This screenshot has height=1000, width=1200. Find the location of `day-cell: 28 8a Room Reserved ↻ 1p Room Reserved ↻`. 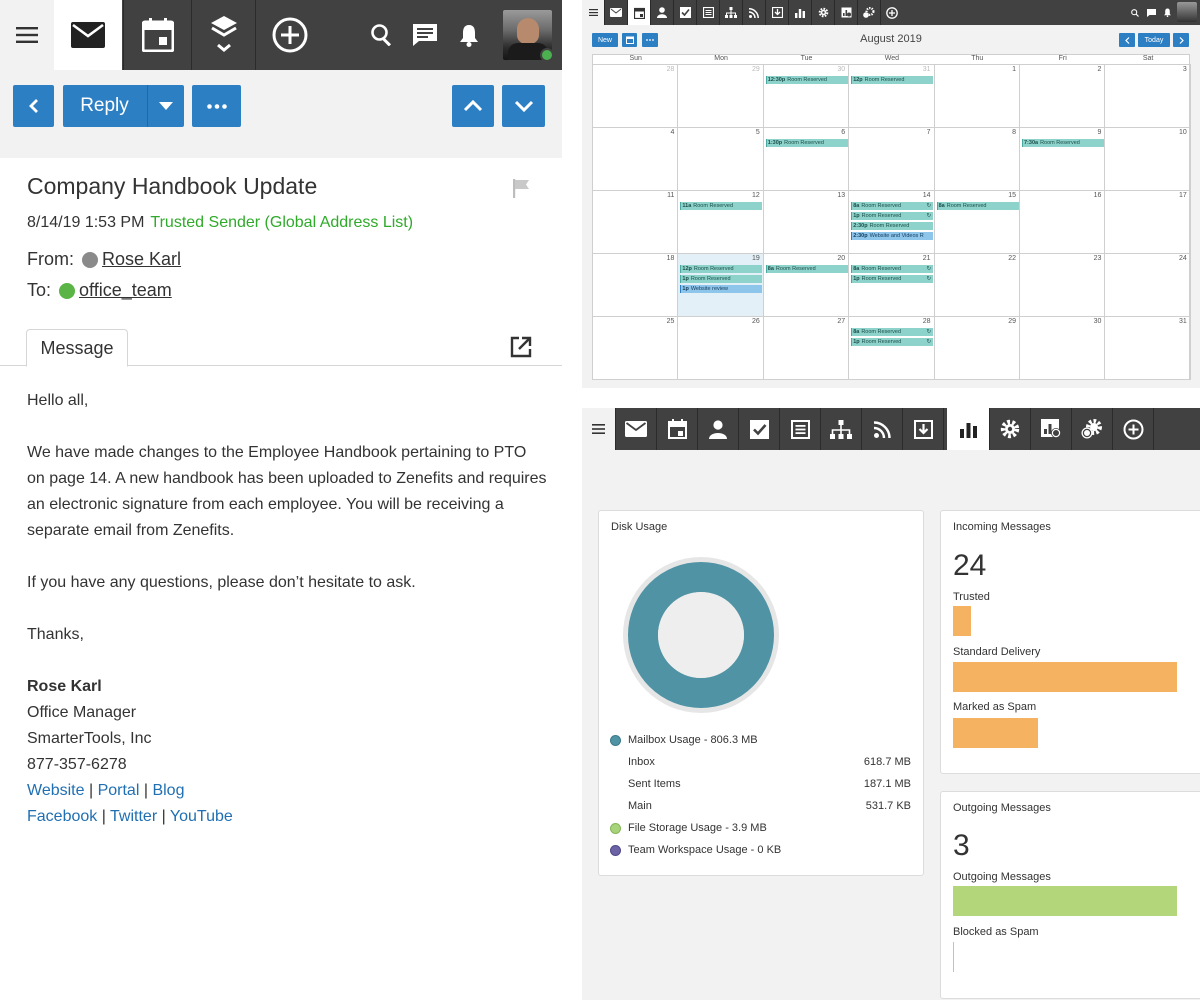

day-cell: 28 8a Room Reserved ↻ 1p Room Reserved ↻ is located at coordinates (892, 348).